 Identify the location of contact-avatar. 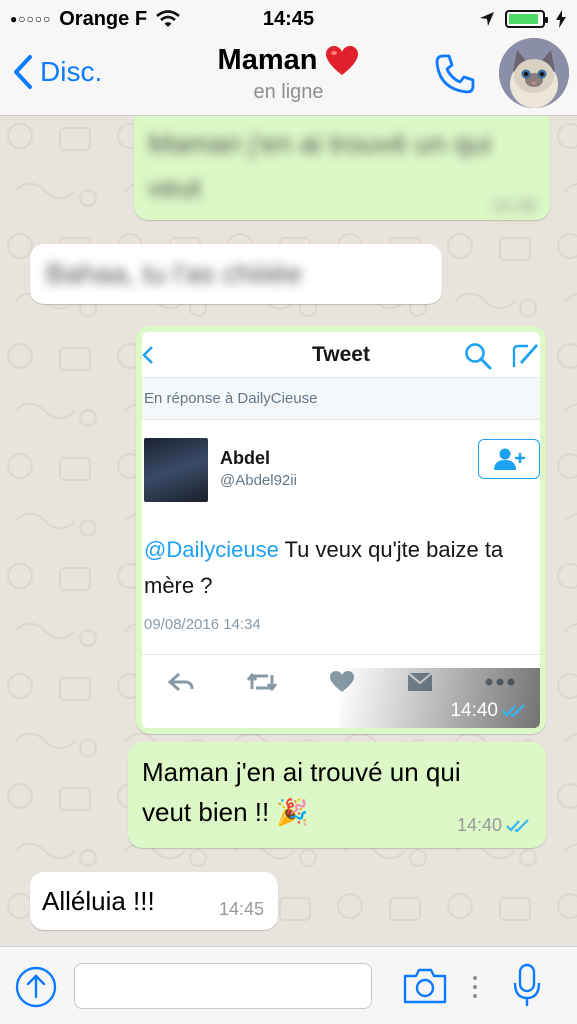
(534, 73).